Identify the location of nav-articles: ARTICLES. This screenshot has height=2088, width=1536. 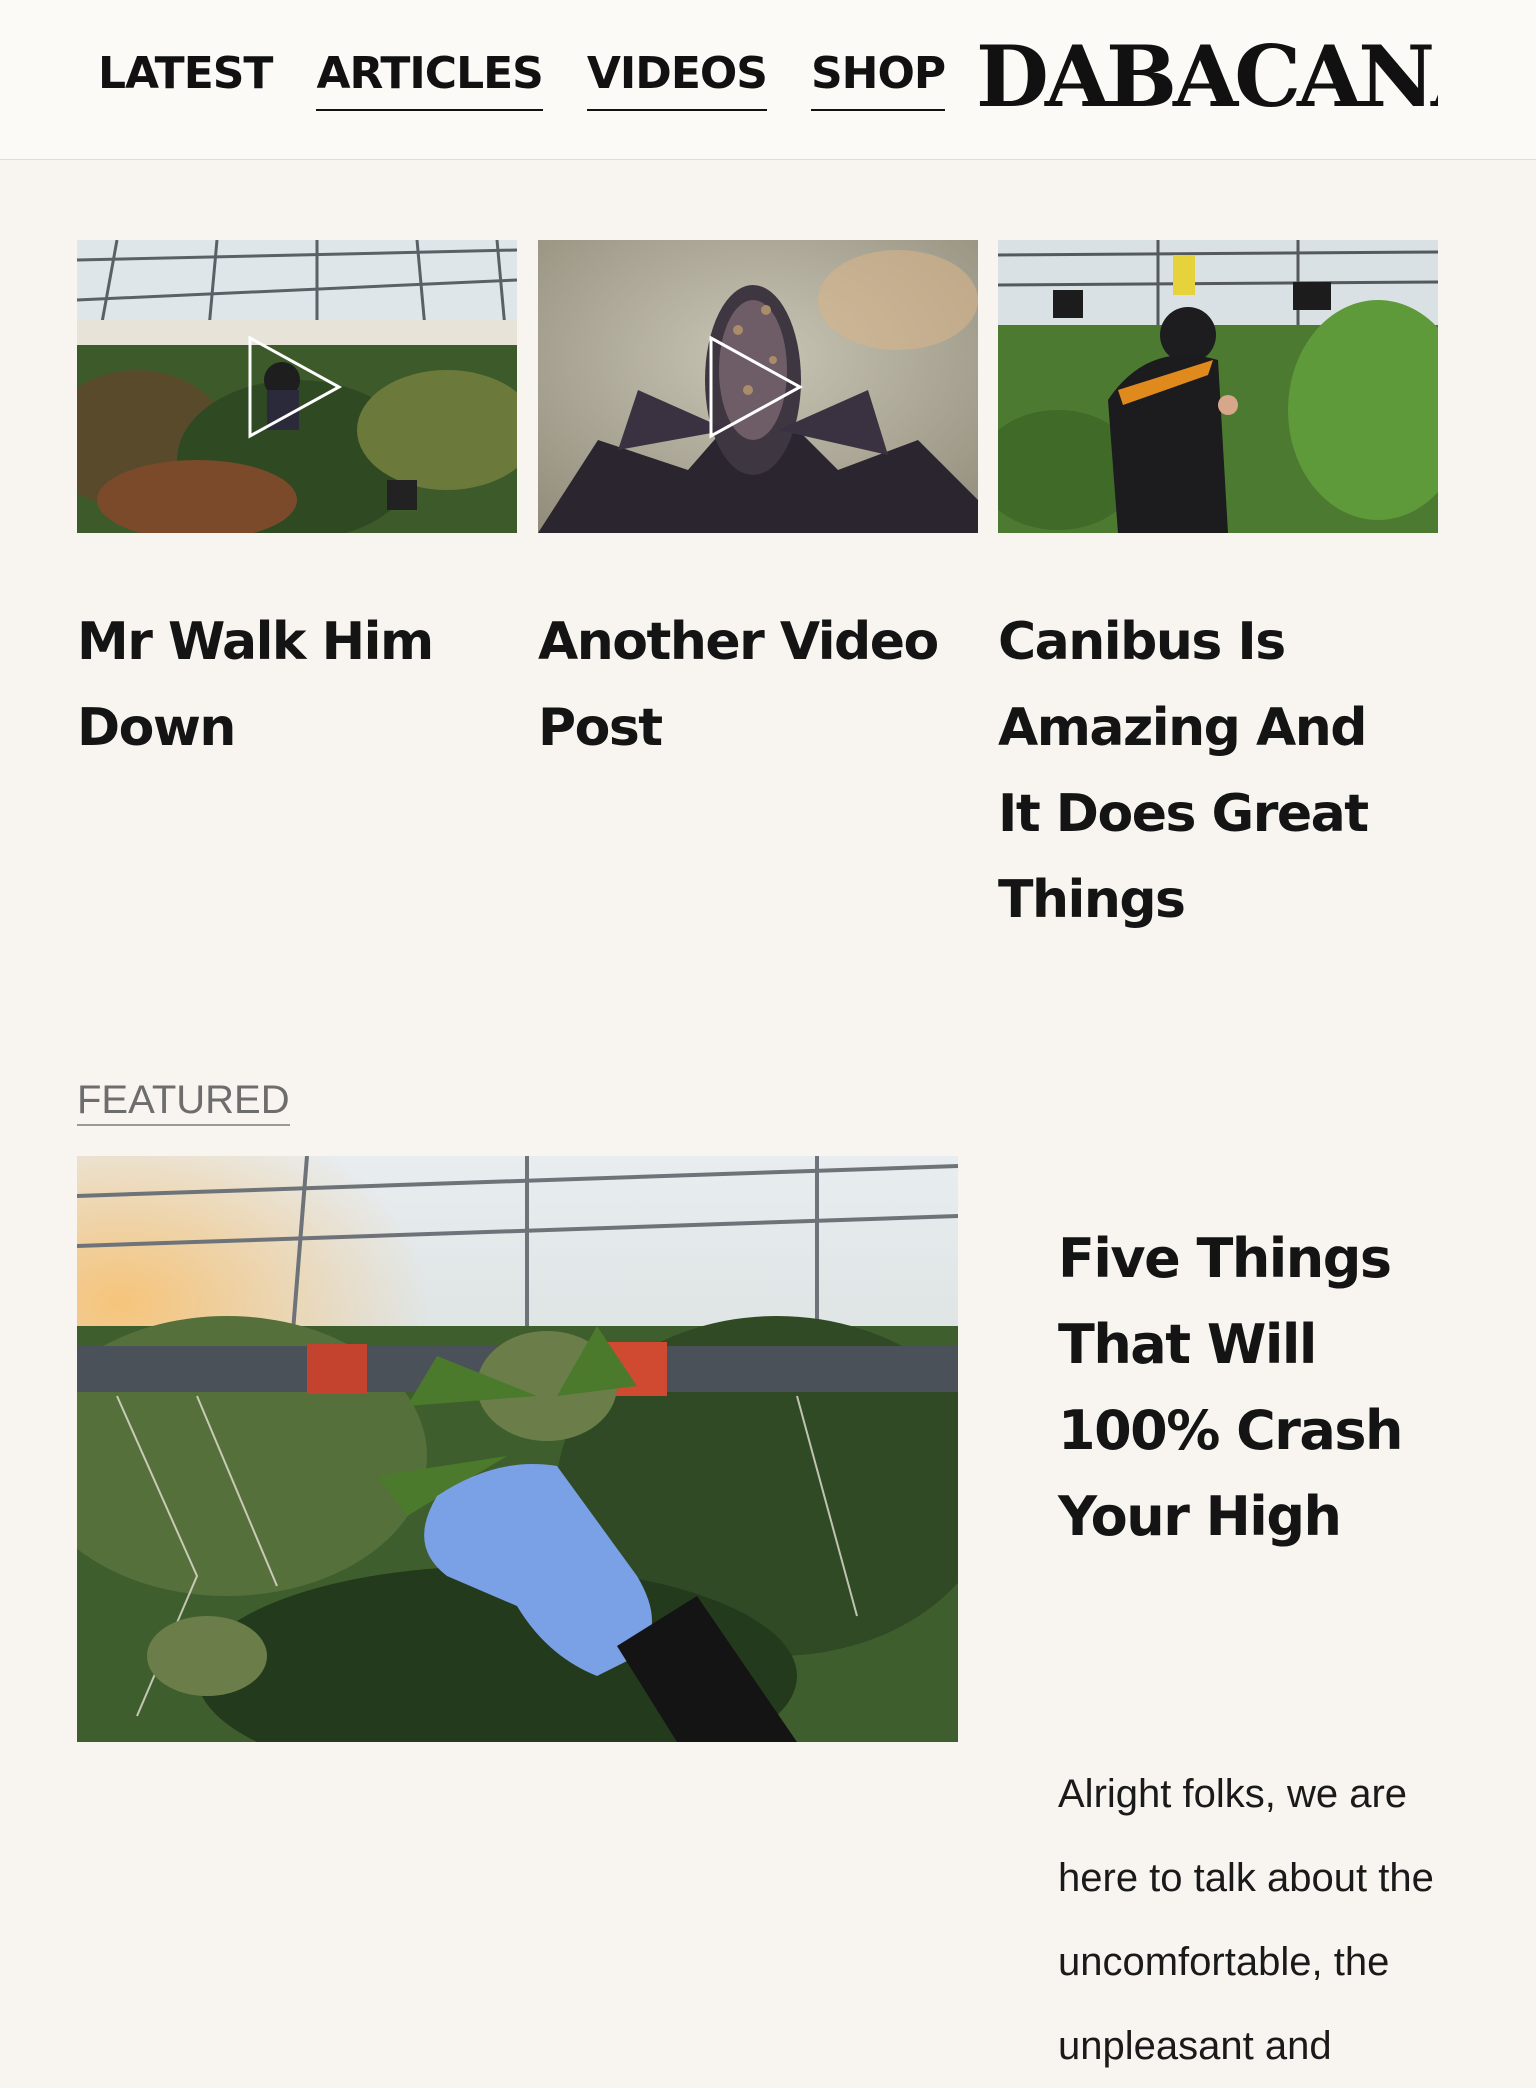
(430, 79).